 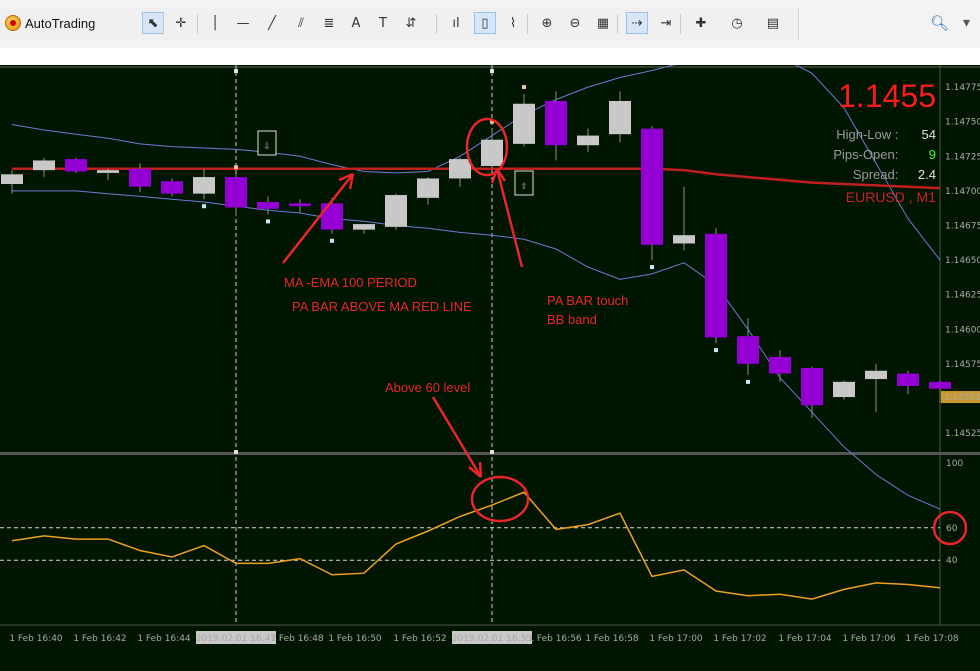 What do you see at coordinates (962, 226) in the screenshot?
I see `price-axis-label: 1.14675` at bounding box center [962, 226].